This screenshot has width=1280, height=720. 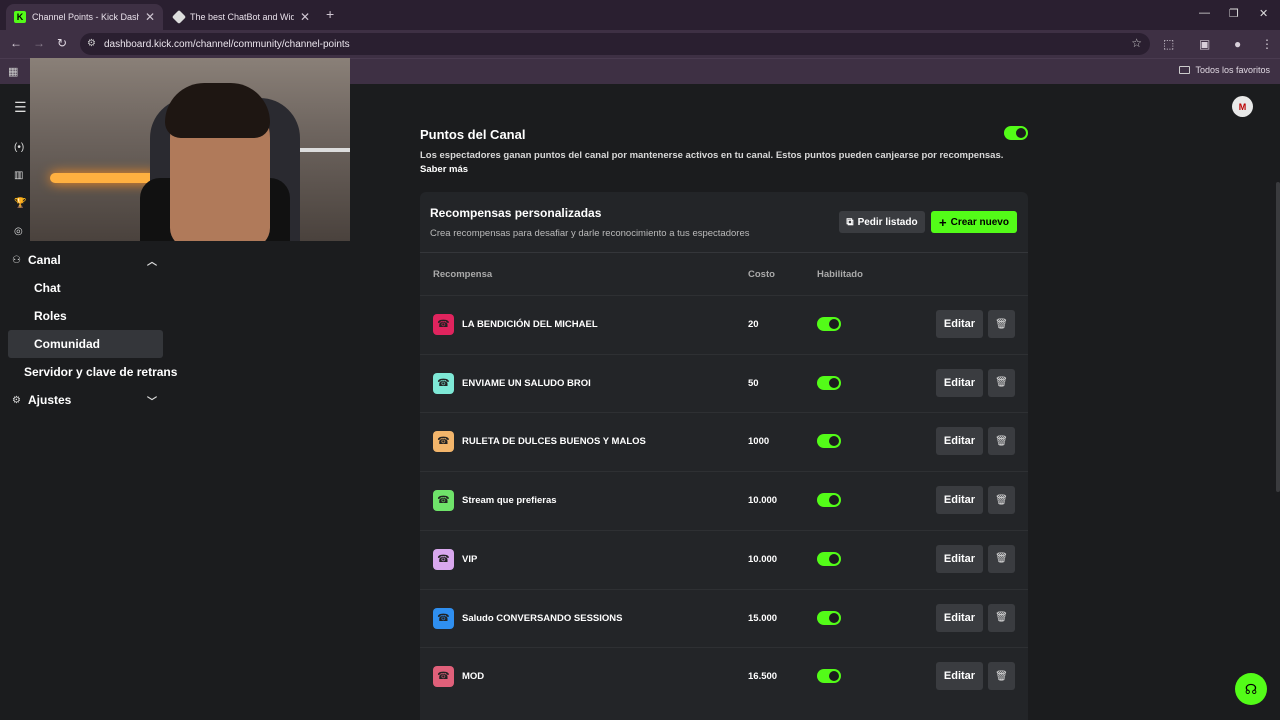 I want to click on reward-cost: 16.500, so click(x=763, y=677).